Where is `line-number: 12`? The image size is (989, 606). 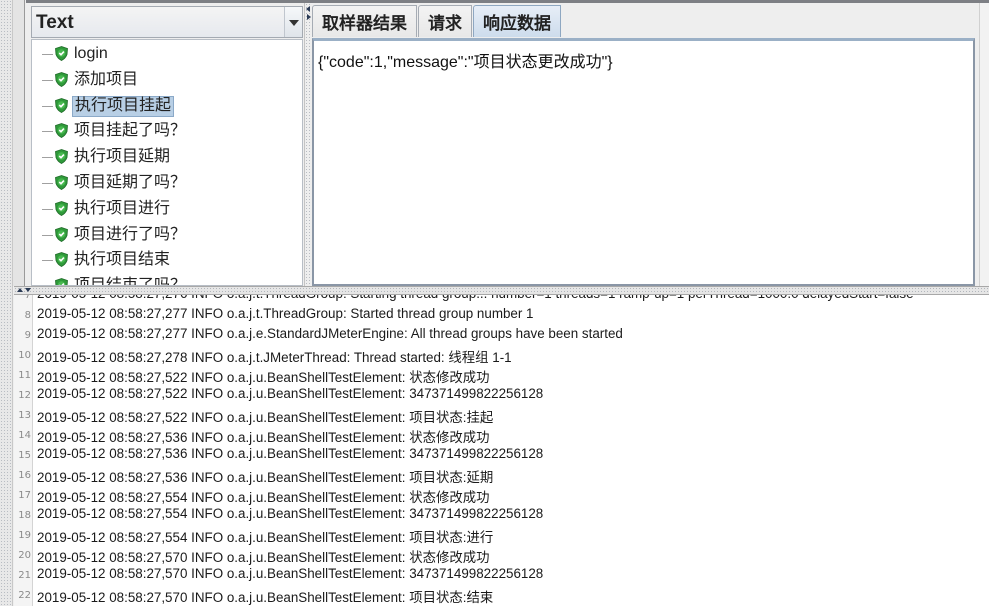
line-number: 12 is located at coordinates (24, 395).